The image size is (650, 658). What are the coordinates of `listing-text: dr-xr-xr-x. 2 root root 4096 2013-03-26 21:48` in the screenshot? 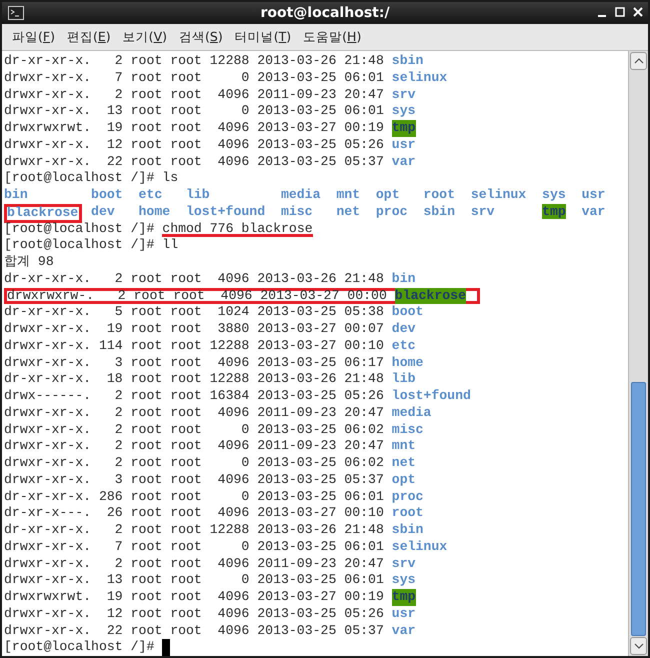 It's located at (194, 279).